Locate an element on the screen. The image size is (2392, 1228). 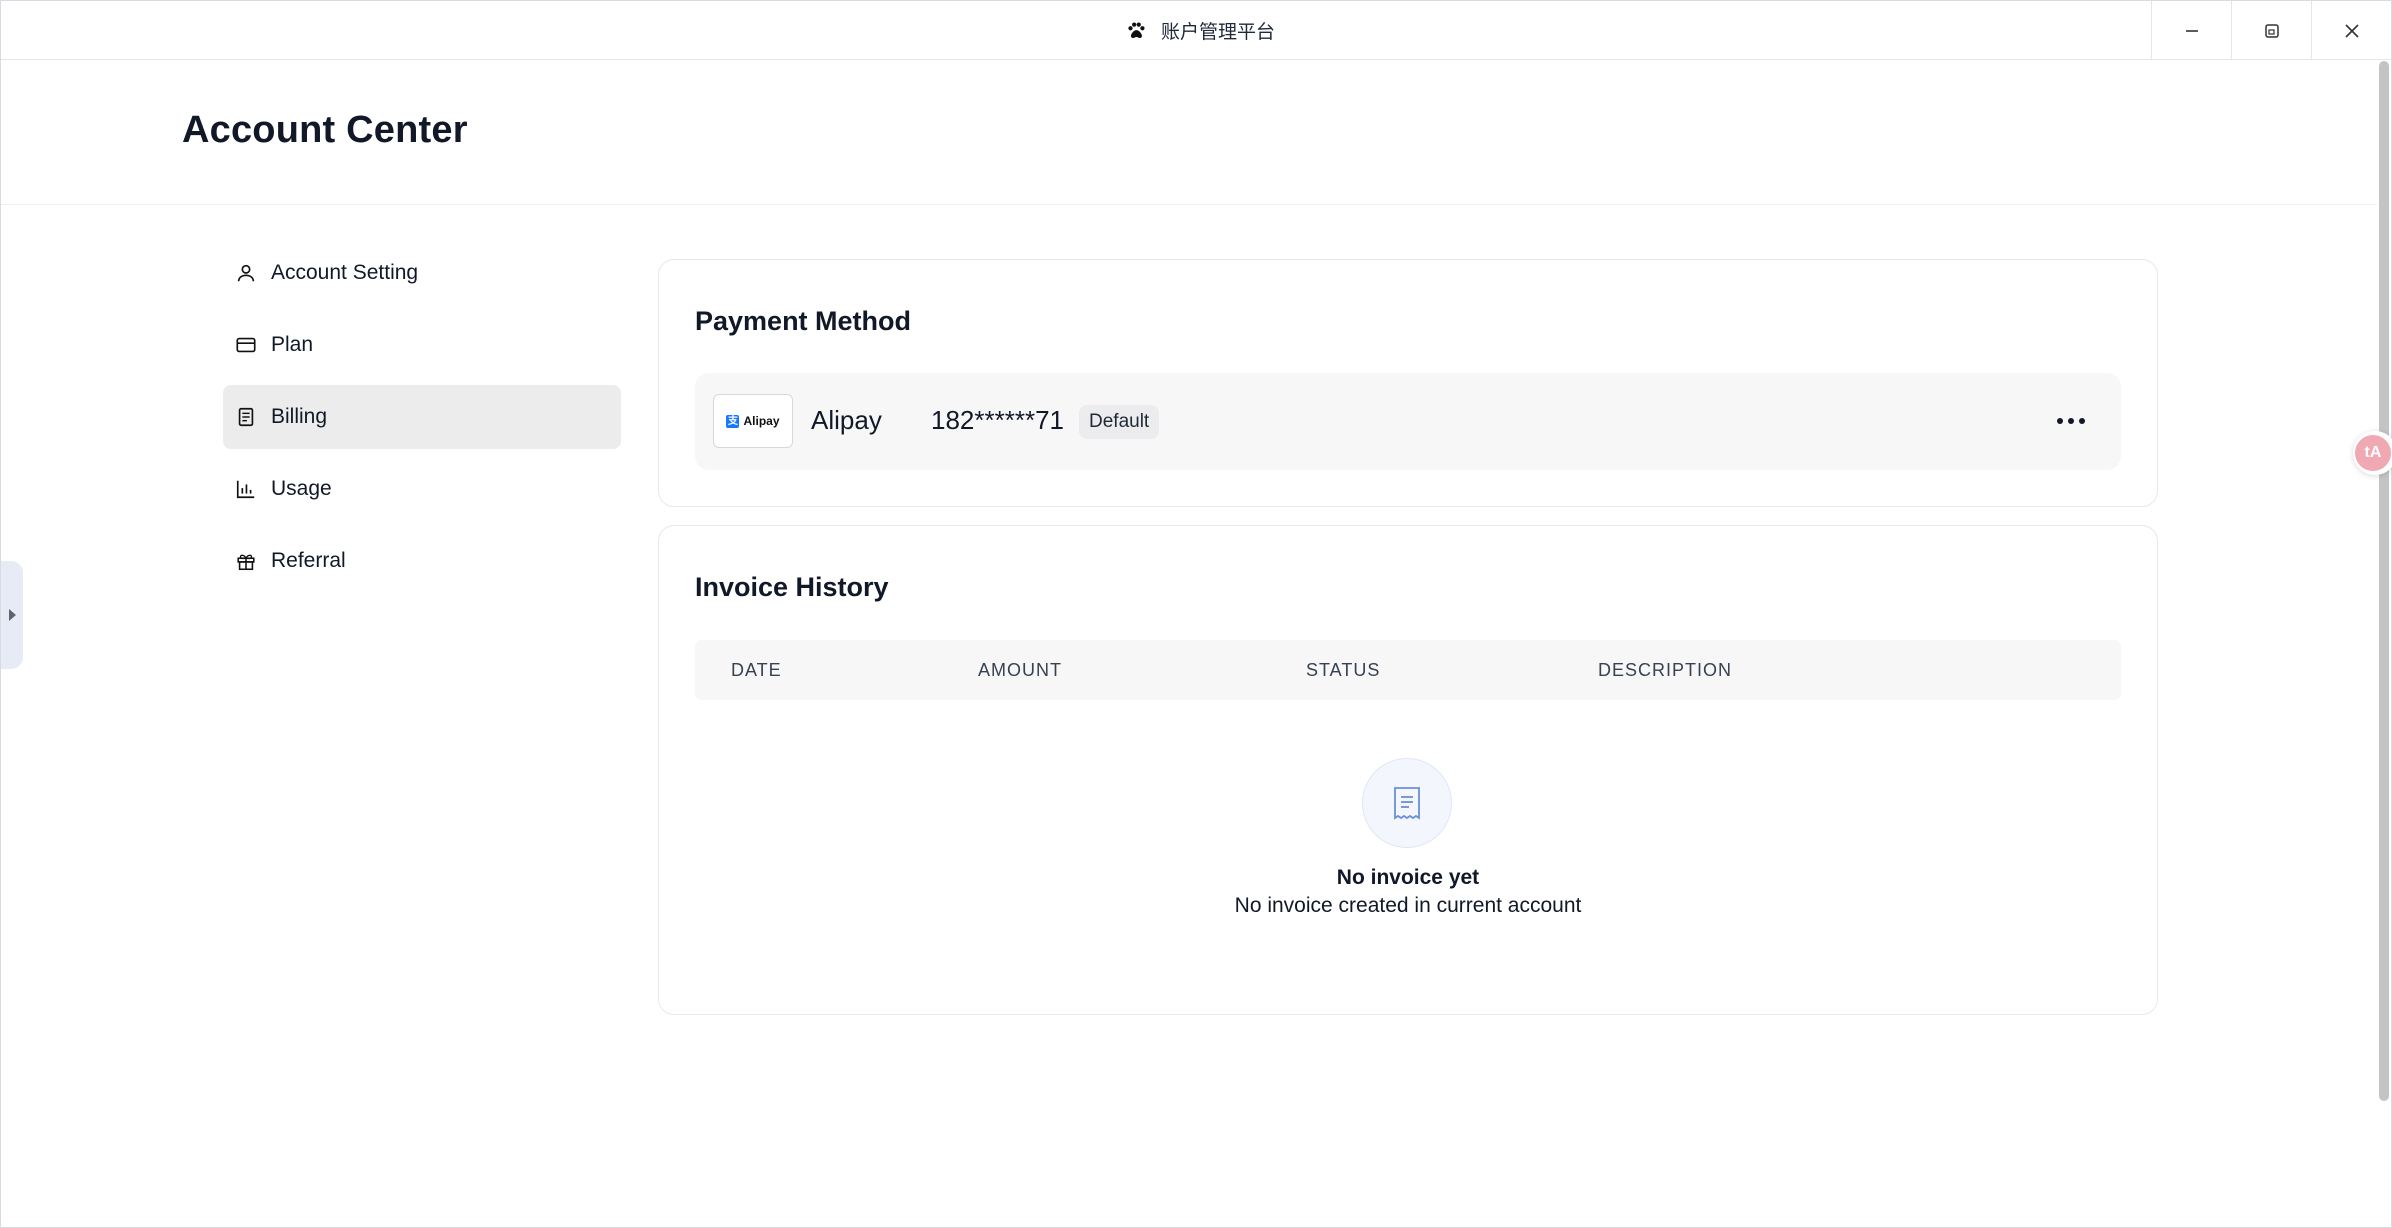
chevron-right-icon is located at coordinates (12, 615).